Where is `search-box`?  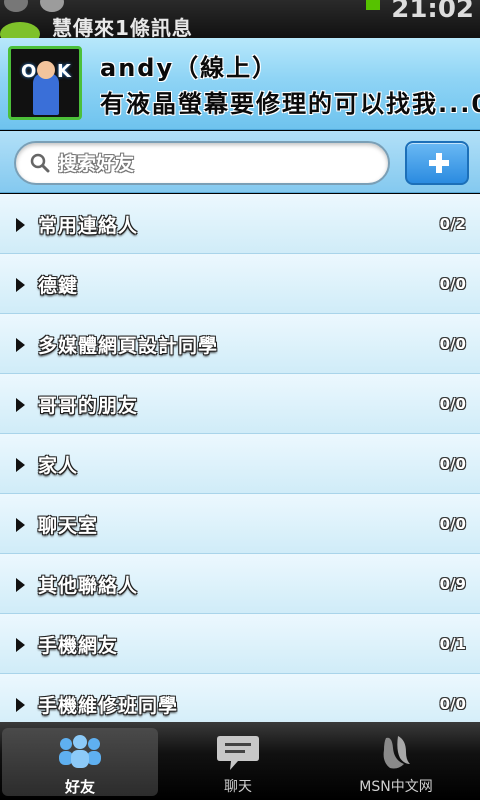 search-box is located at coordinates (202, 163).